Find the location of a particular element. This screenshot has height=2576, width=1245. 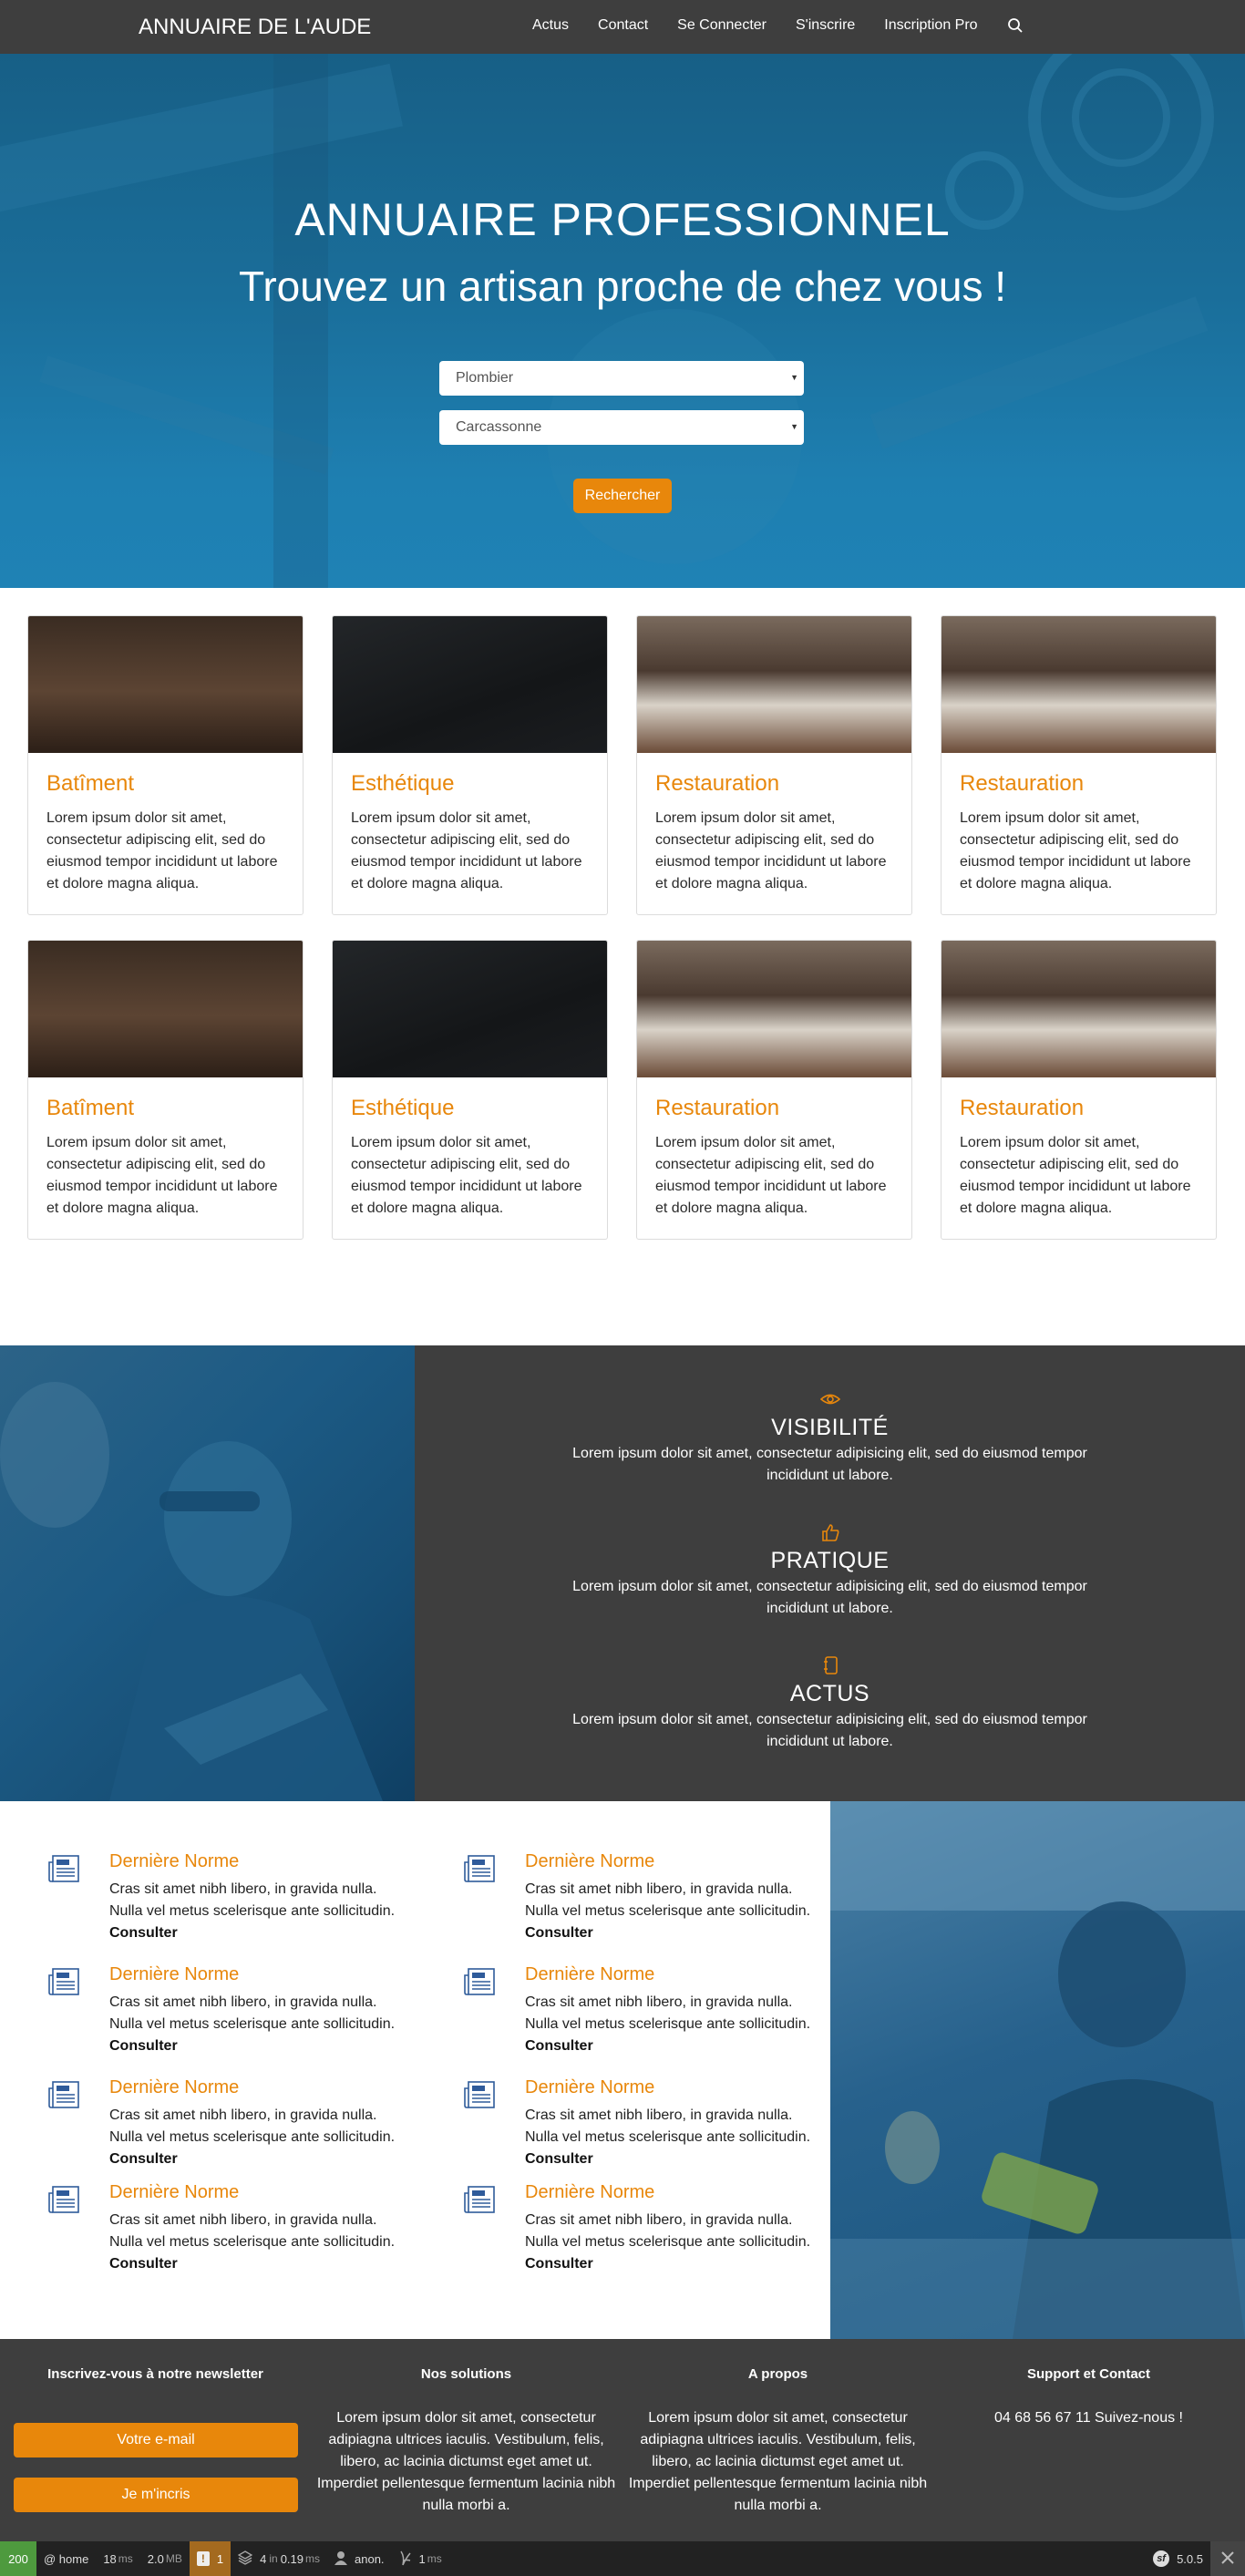

user-info: anon. is located at coordinates (359, 2558).